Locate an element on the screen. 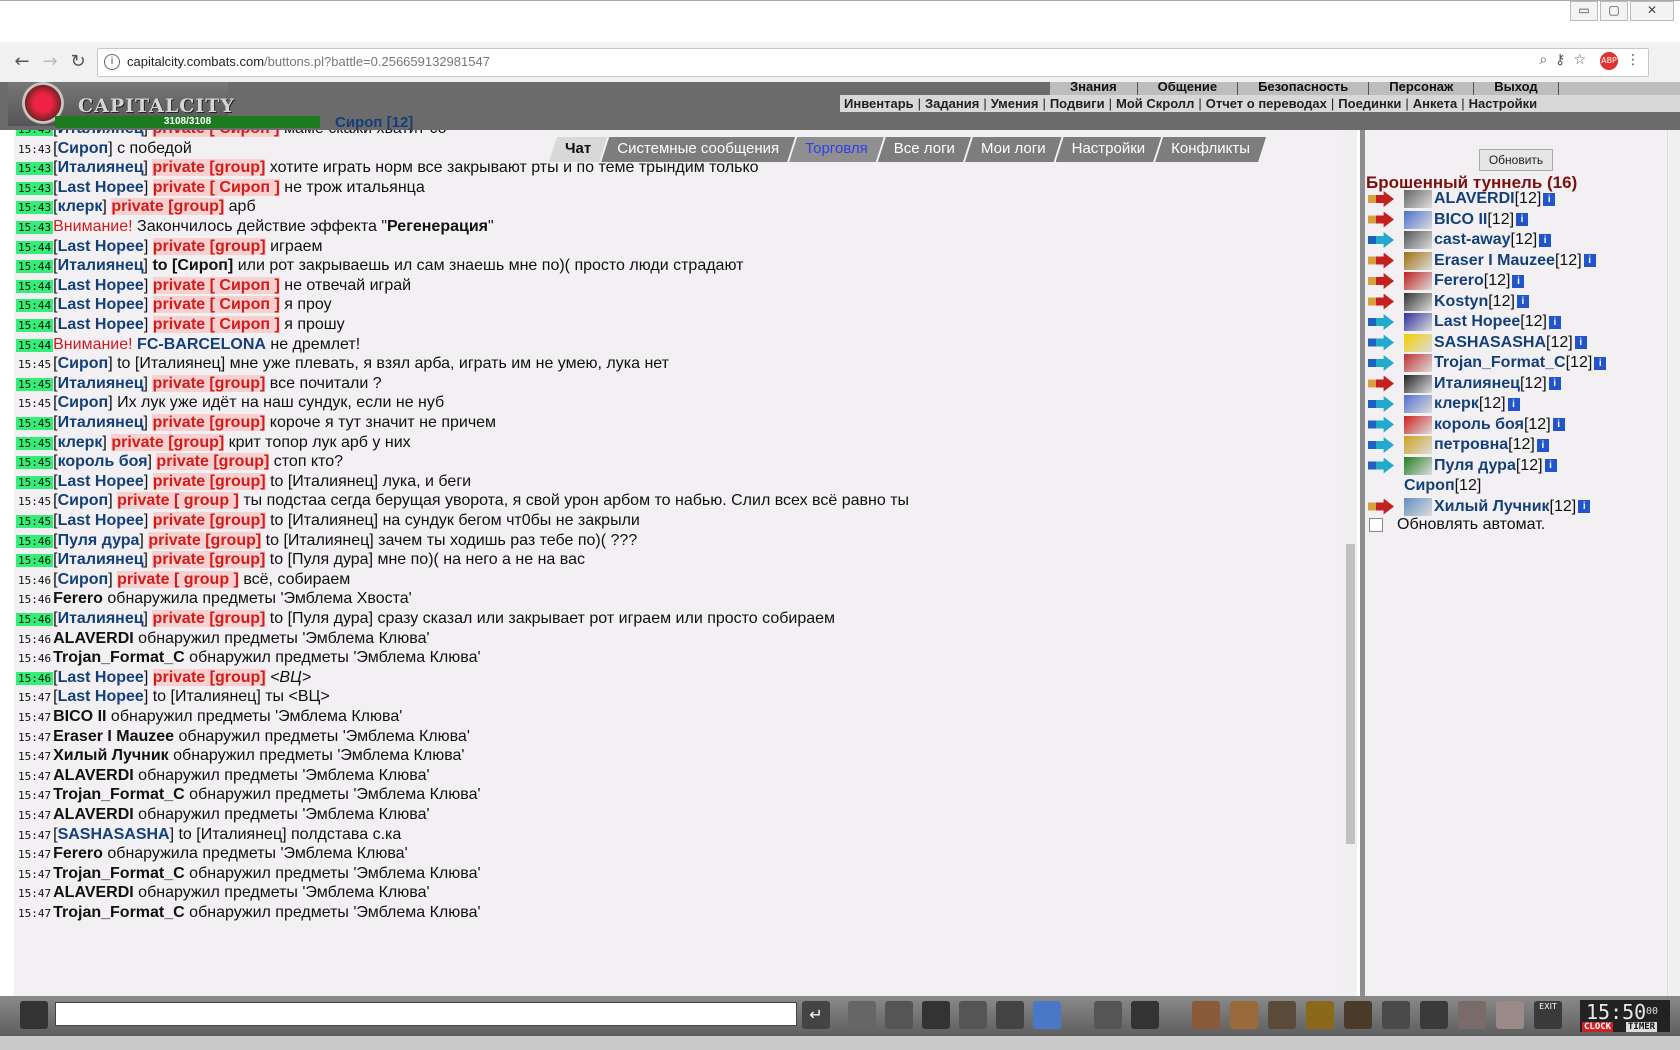 The image size is (1680, 1050). zoom-icon: ⌕ is located at coordinates (1543, 61).